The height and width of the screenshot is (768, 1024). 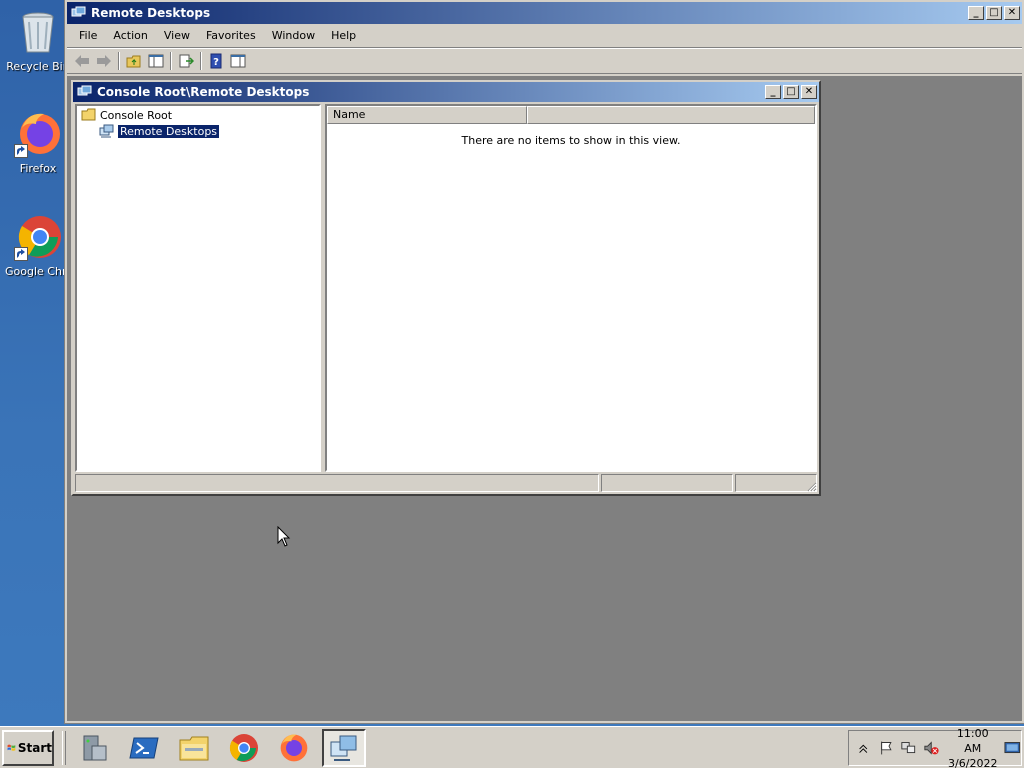 I want to click on column-header-row: Name, so click(x=571, y=115).